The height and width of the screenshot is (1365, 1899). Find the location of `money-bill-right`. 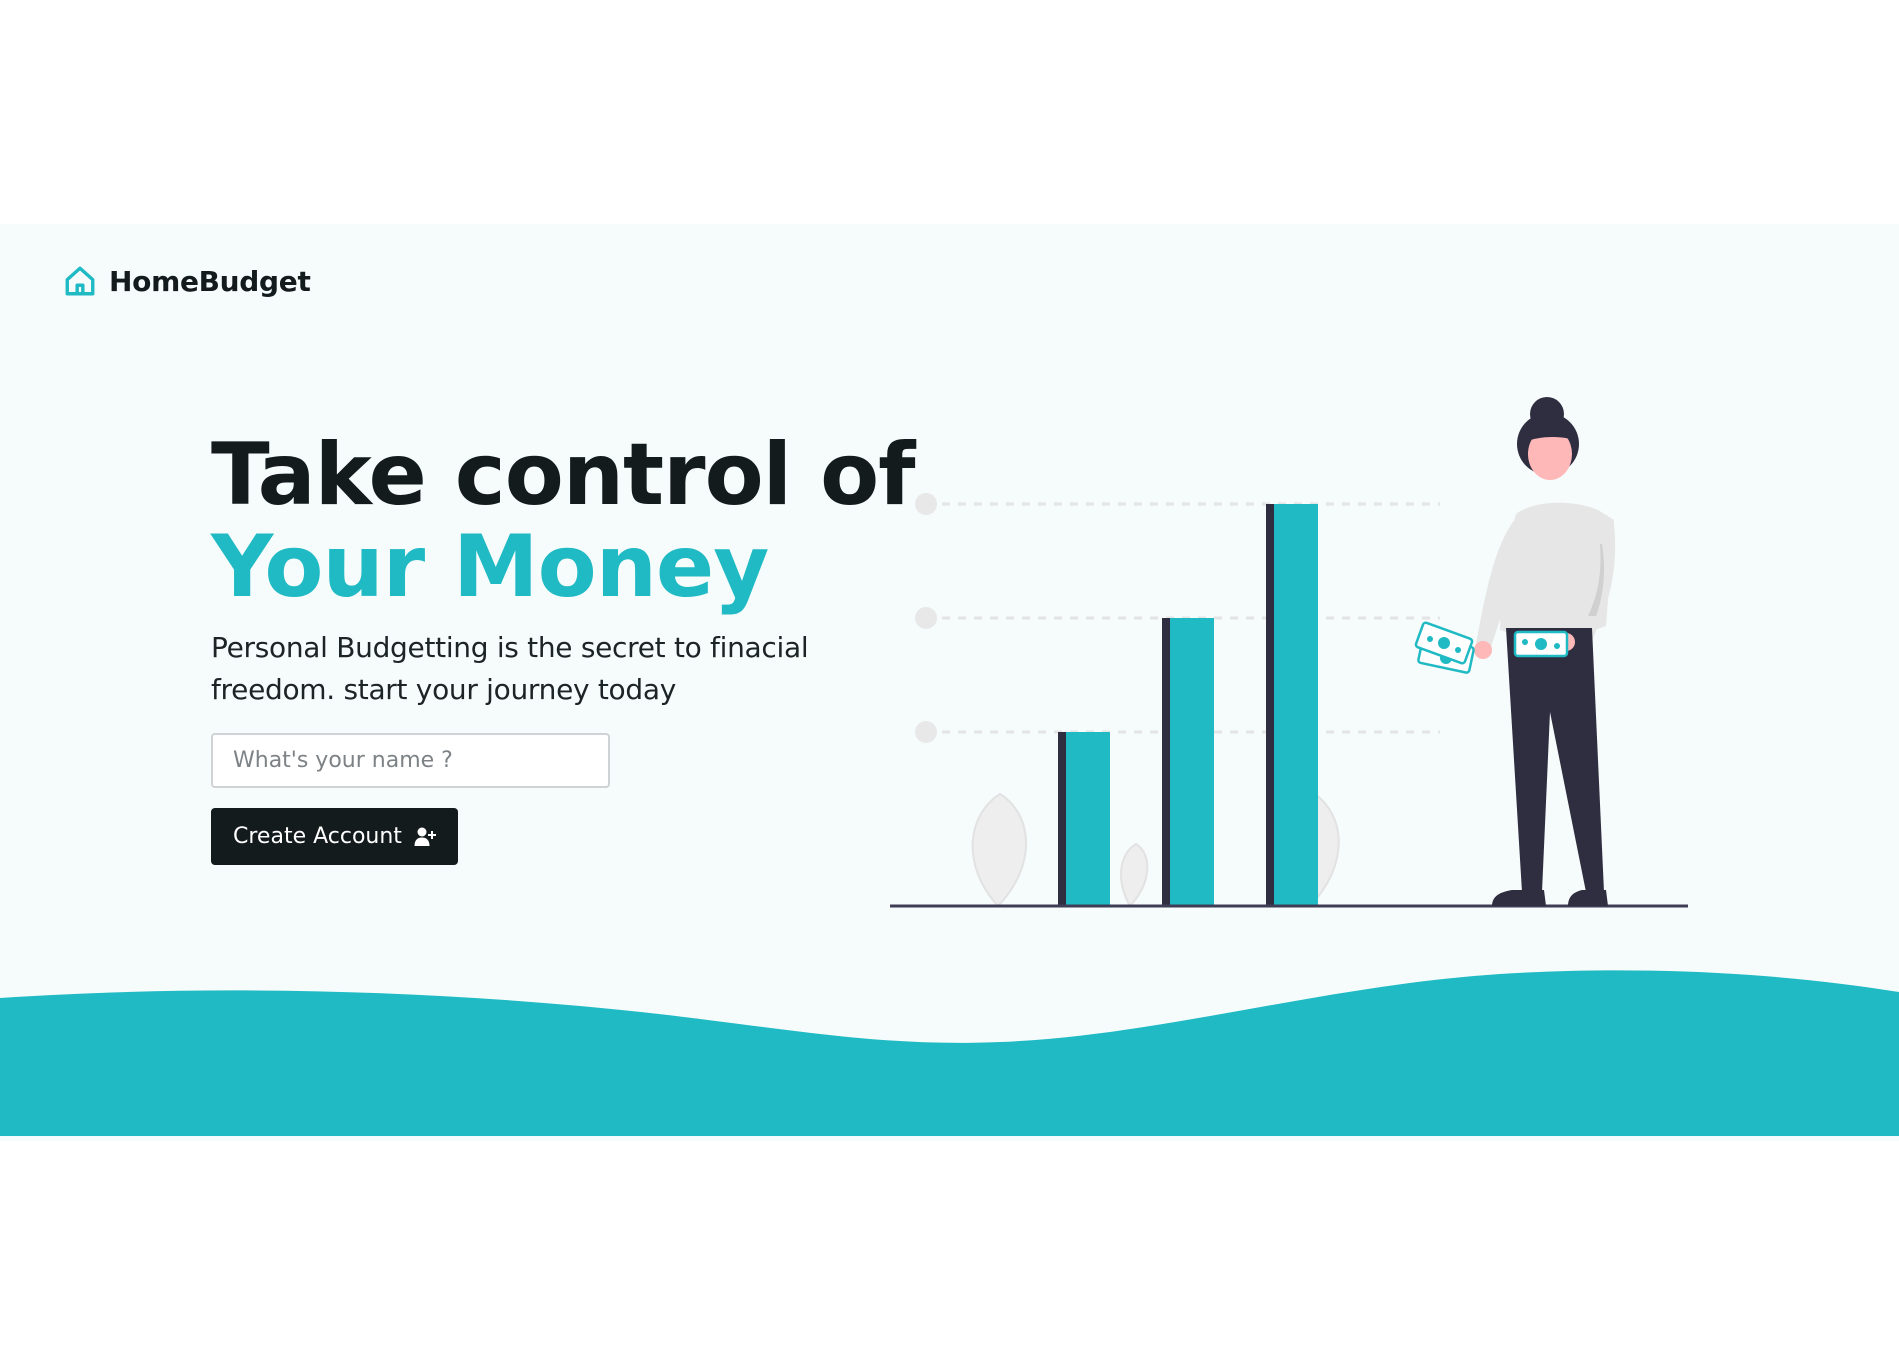

money-bill-right is located at coordinates (1541, 644).